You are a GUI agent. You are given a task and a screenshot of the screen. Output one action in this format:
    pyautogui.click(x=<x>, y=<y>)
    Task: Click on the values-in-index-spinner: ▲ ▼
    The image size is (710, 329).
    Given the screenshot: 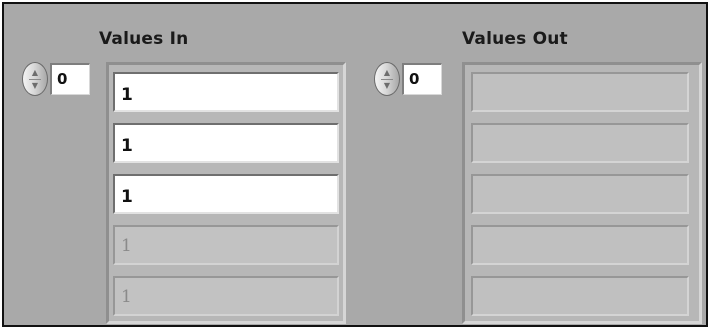 What is the action you would take?
    pyautogui.click(x=35, y=79)
    